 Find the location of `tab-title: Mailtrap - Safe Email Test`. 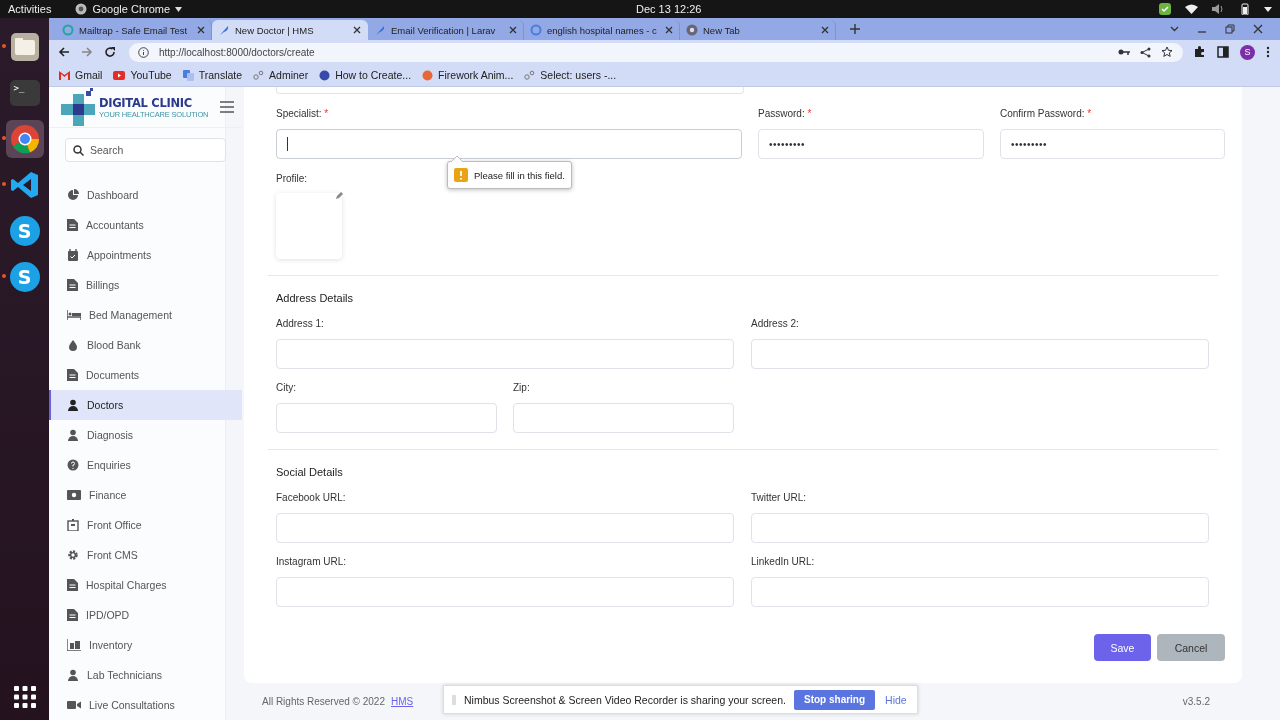

tab-title: Mailtrap - Safe Email Test is located at coordinates (134, 30).